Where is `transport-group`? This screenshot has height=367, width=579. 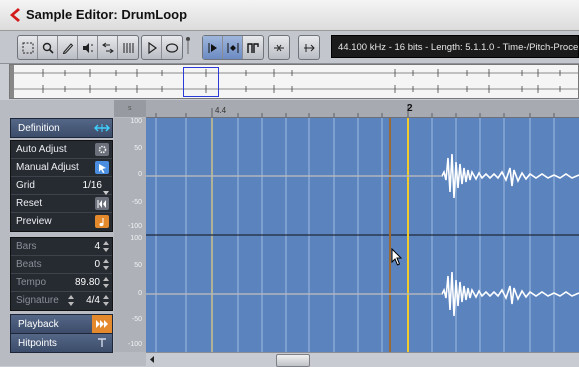 transport-group is located at coordinates (162, 47).